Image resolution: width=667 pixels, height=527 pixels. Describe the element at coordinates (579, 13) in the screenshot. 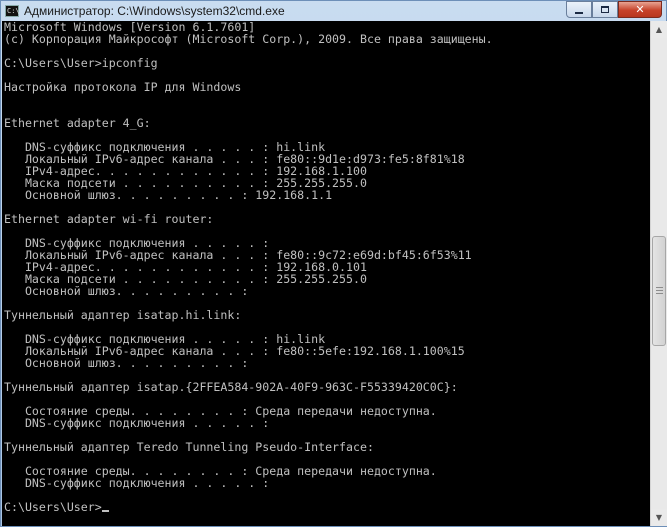

I see `minimize-icon` at that location.